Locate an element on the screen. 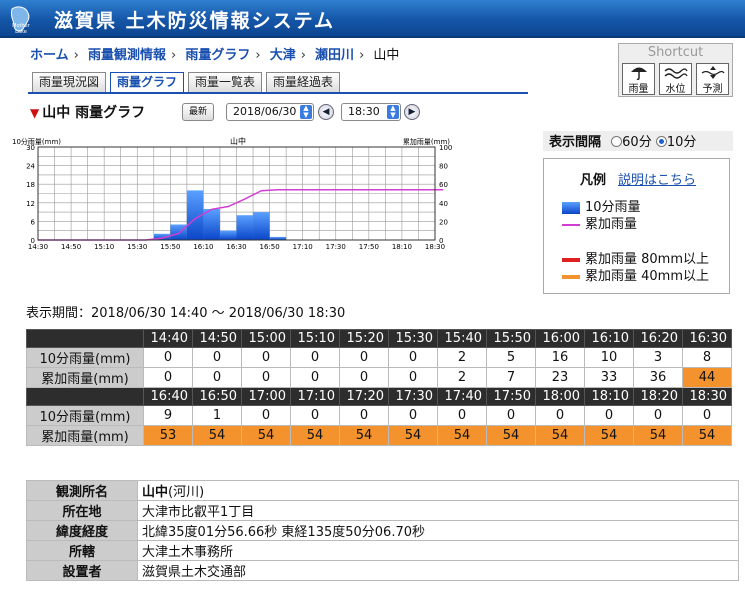  graph-title: ▼ 山中 雨量グラフ is located at coordinates (88, 113).